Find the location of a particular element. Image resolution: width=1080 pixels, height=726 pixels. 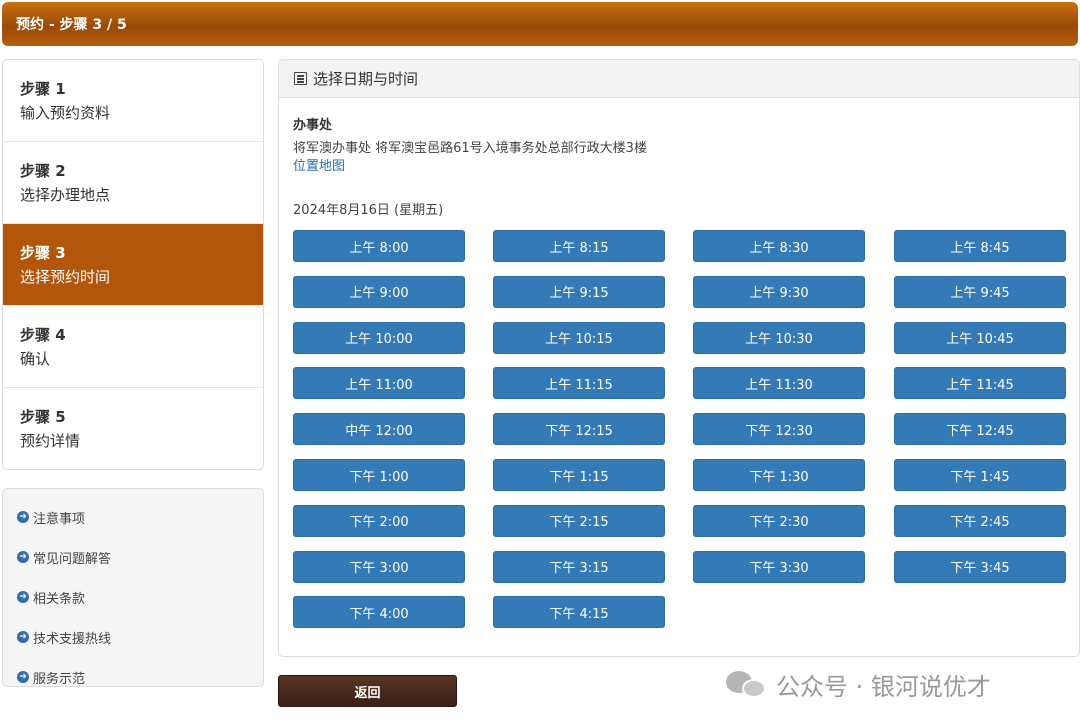

time-slot-button: 上午 11:45 is located at coordinates (980, 383).